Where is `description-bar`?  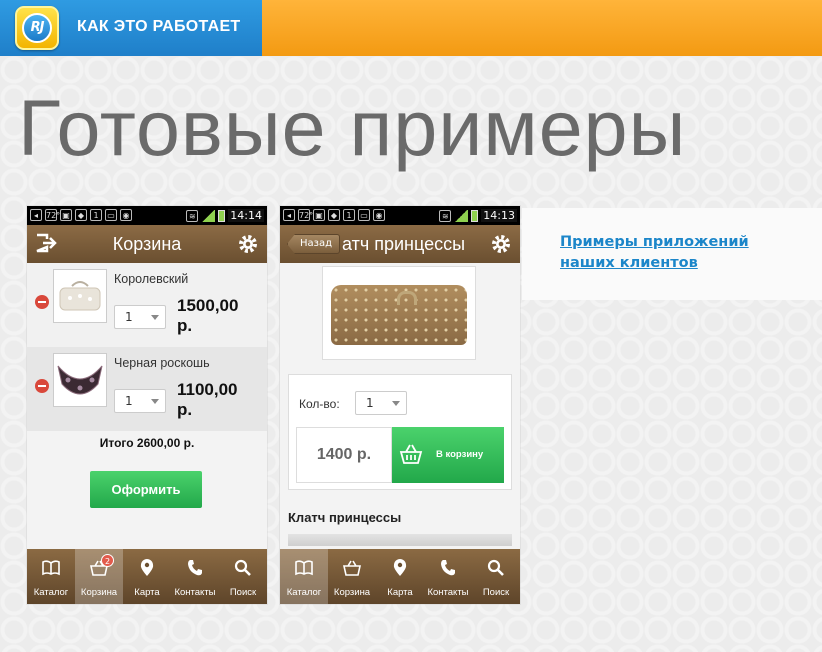
description-bar is located at coordinates (400, 540).